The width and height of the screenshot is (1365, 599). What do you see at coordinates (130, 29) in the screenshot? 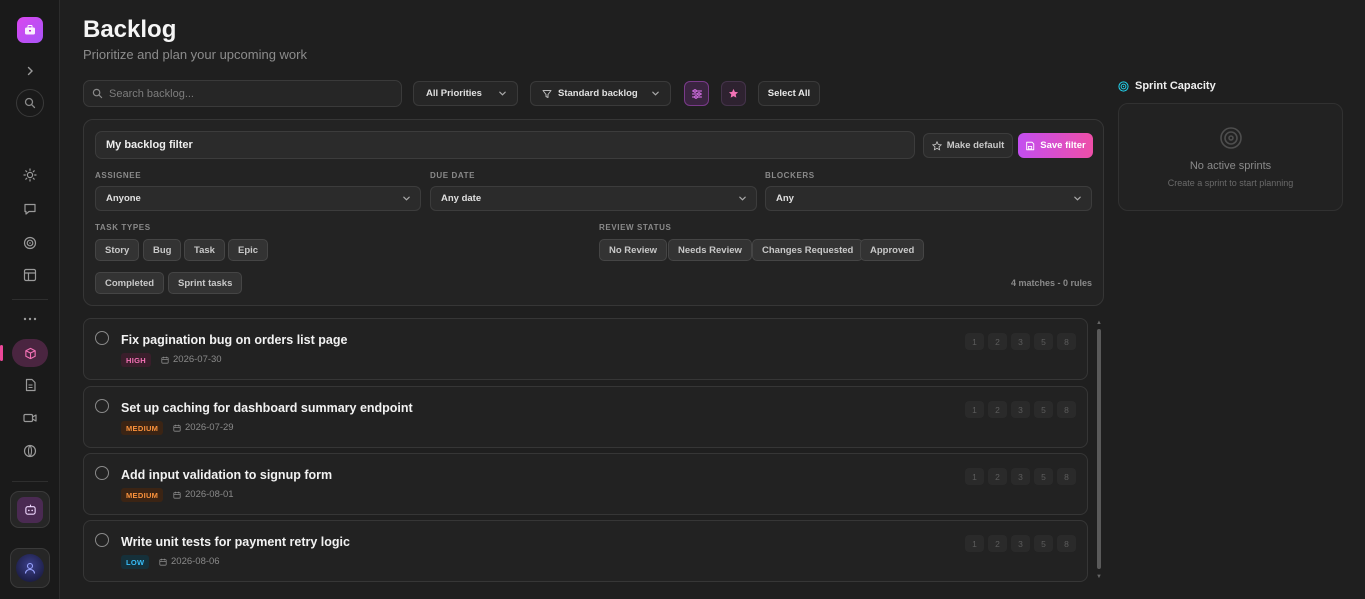
I see `page-title: Backlog` at bounding box center [130, 29].